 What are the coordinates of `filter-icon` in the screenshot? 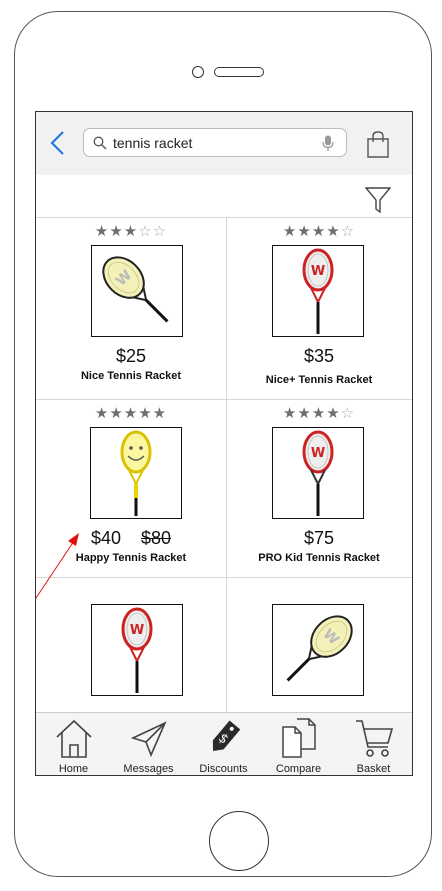 It's located at (378, 200).